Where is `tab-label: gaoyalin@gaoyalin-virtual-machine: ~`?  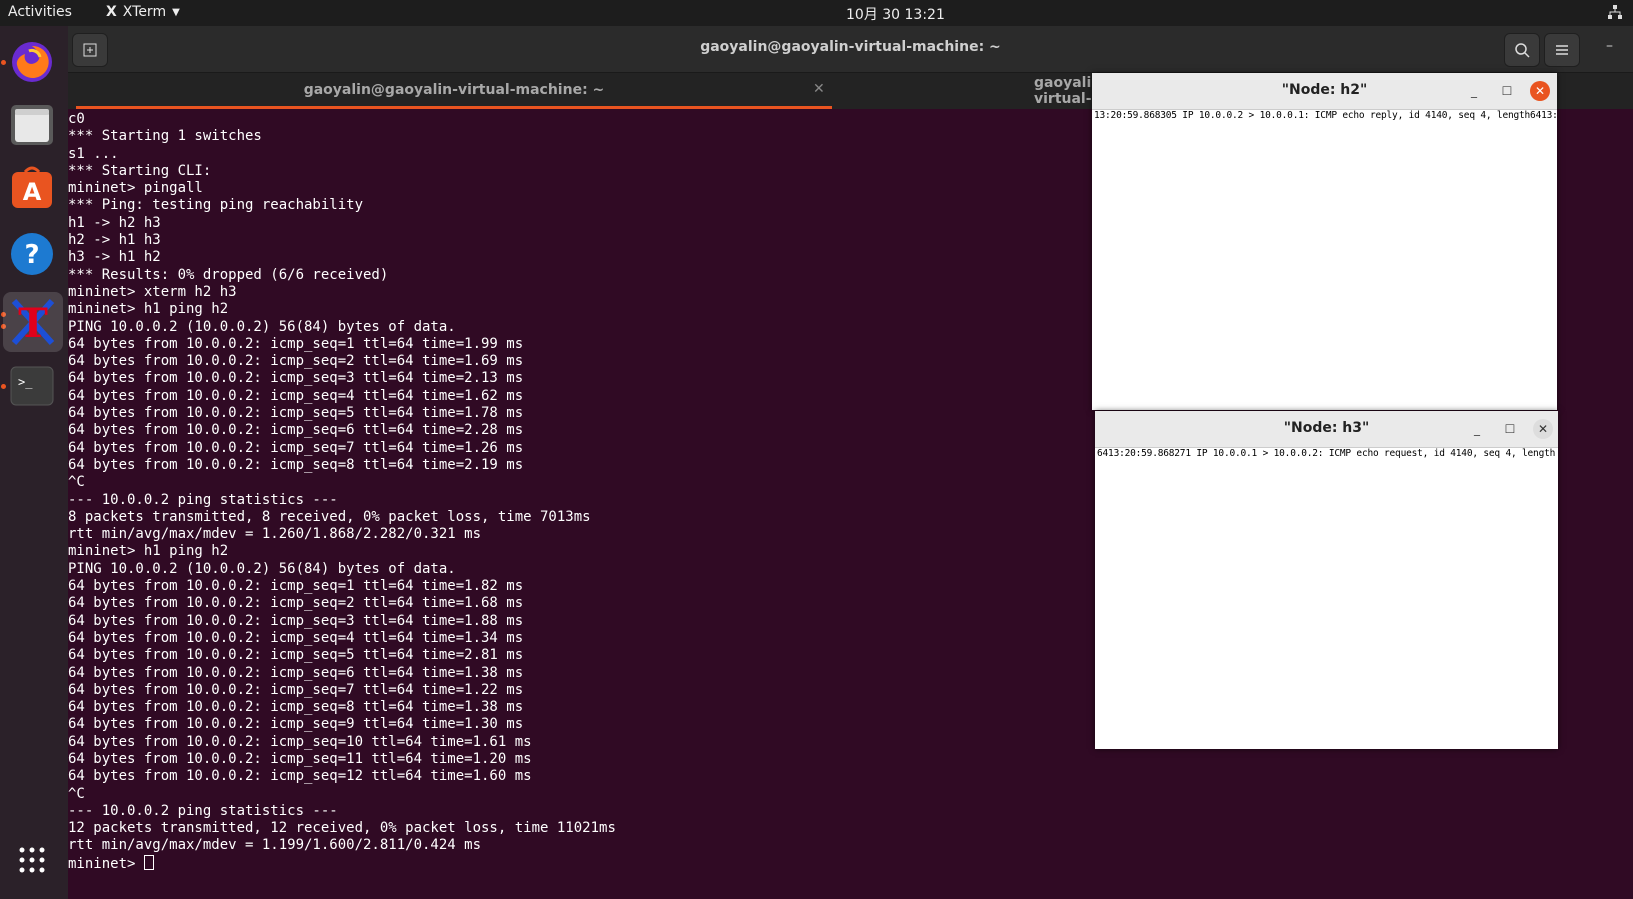 tab-label: gaoyalin@gaoyalin-virtual-machine: ~ is located at coordinates (454, 89).